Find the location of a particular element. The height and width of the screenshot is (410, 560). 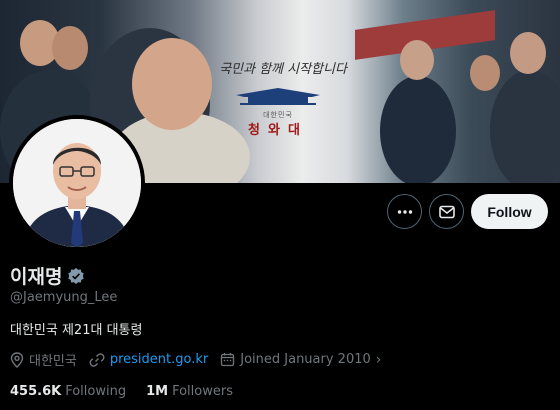

followers-count: 1M is located at coordinates (157, 391).